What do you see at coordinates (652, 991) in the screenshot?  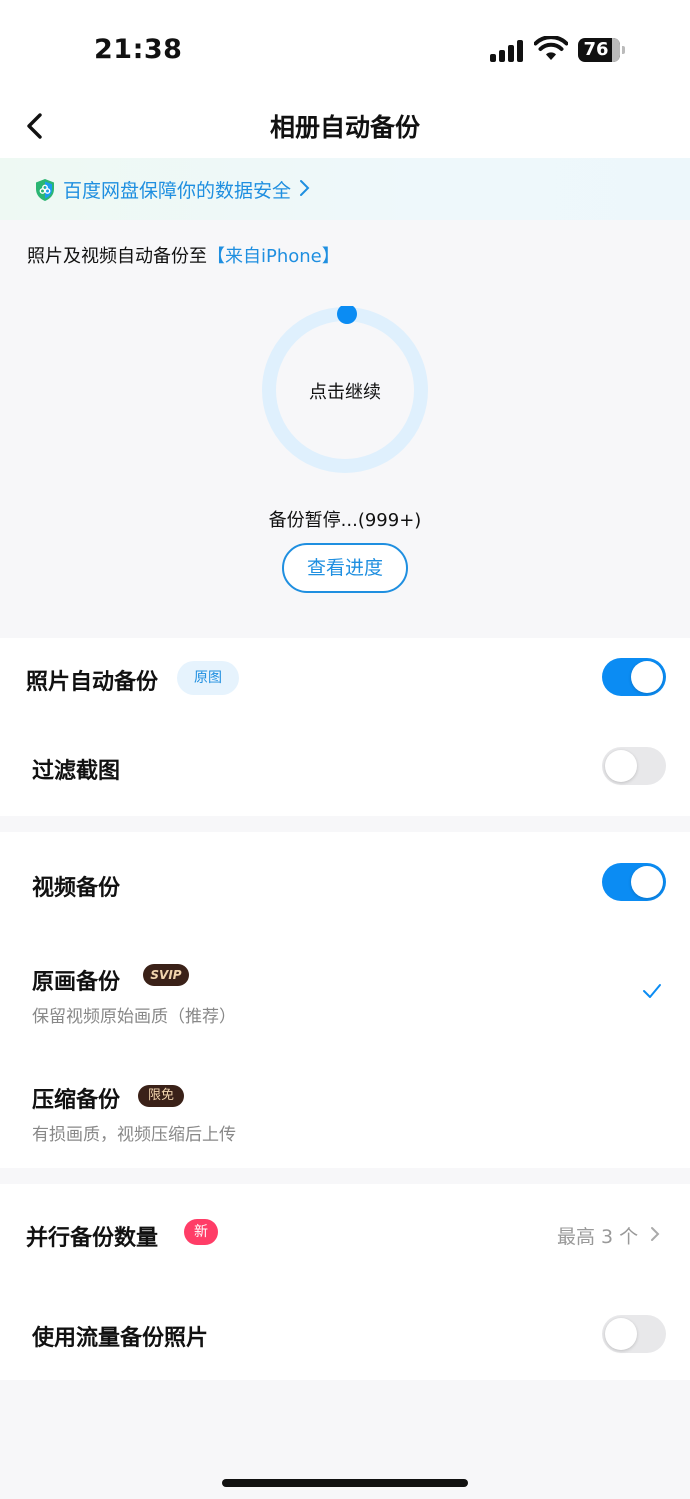 I see `check-icon` at bounding box center [652, 991].